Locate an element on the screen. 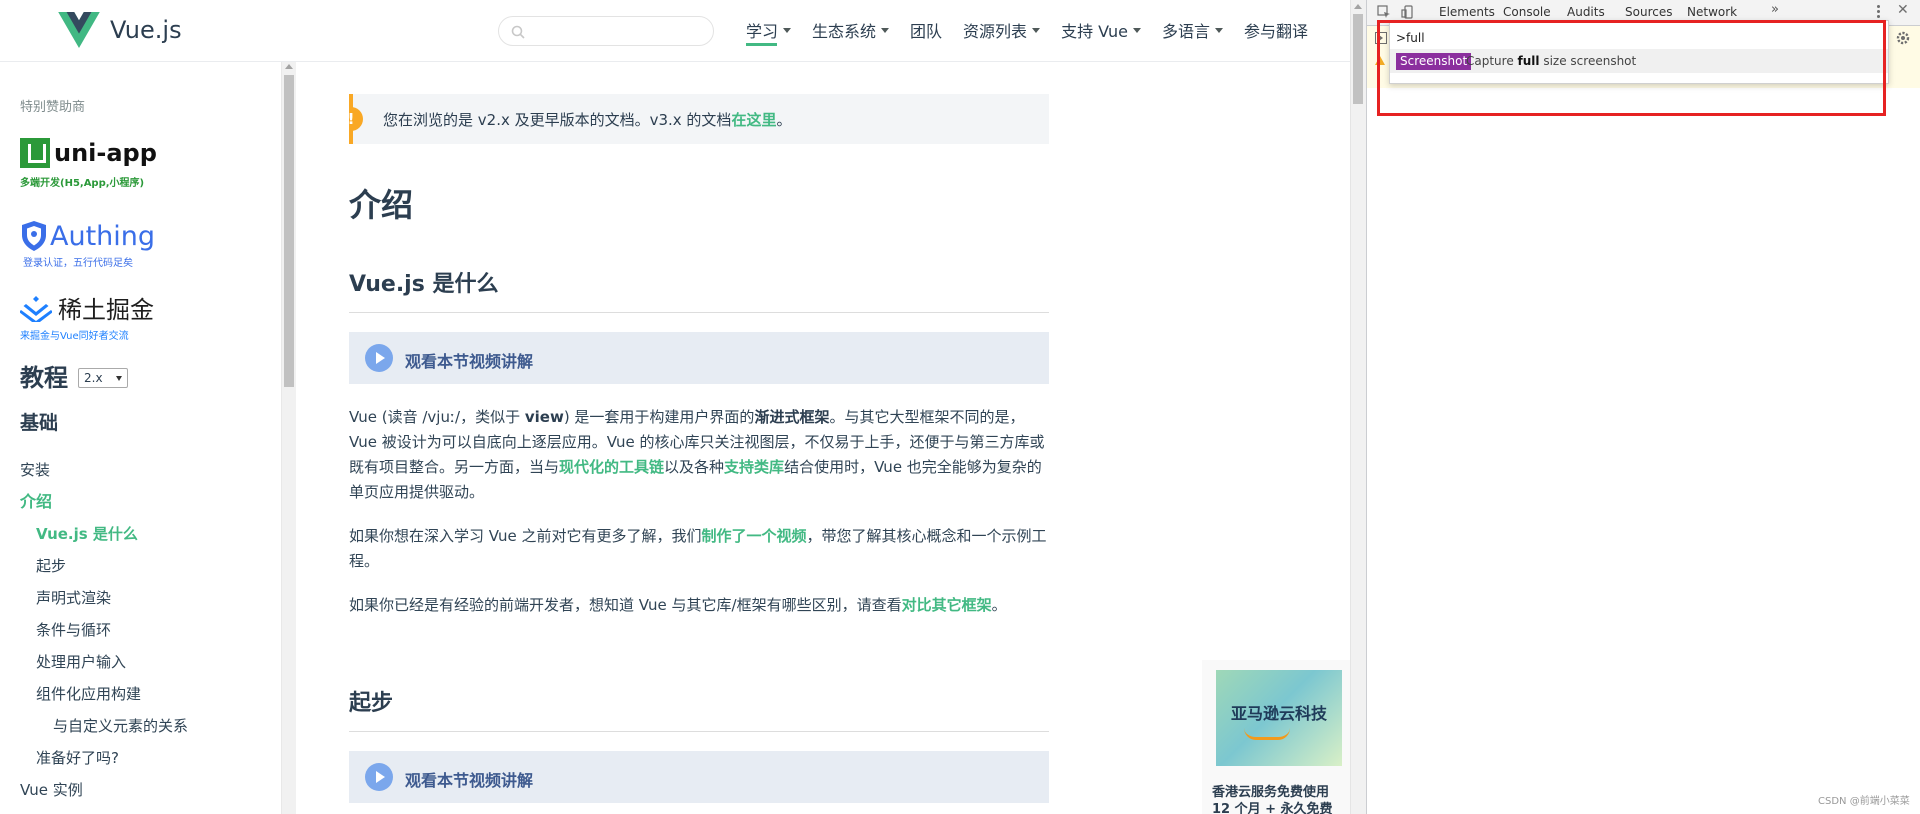  nav-item-label: 生态系统 is located at coordinates (844, 31).